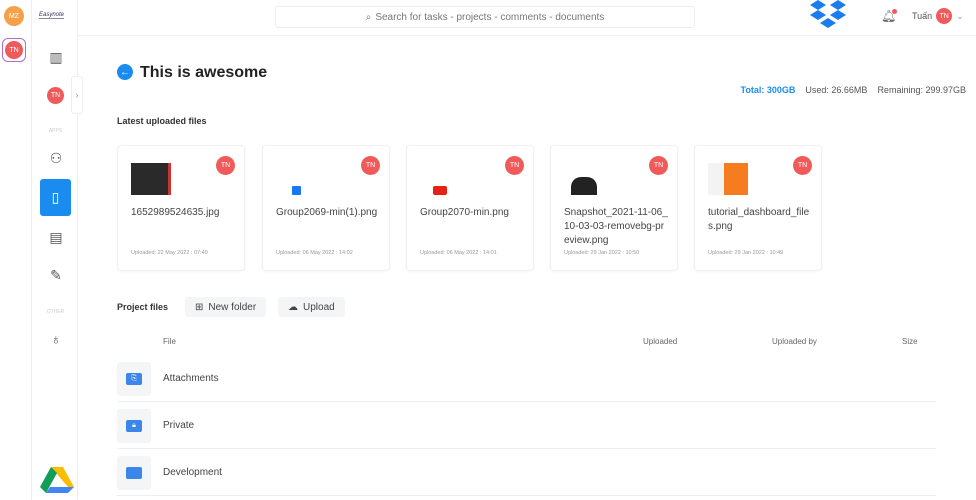 Image resolution: width=976 pixels, height=500 pixels. What do you see at coordinates (910, 341) in the screenshot?
I see `column-size: Size` at bounding box center [910, 341].